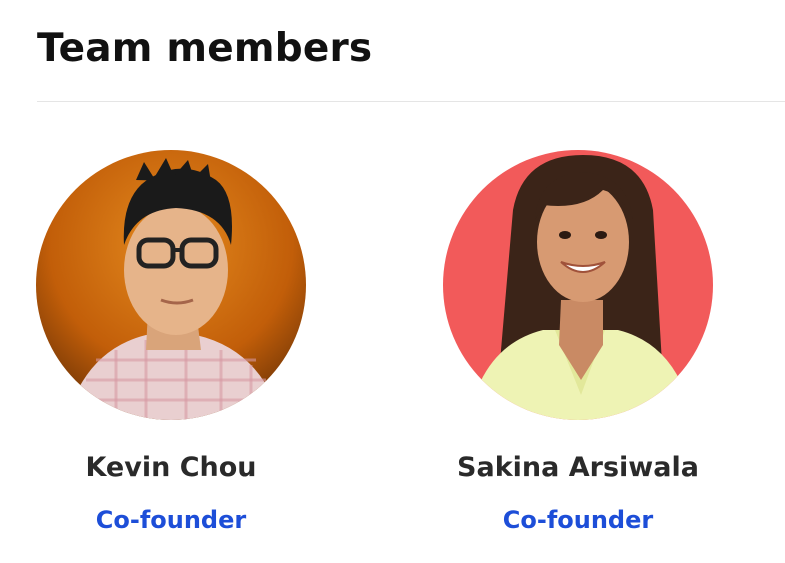  What do you see at coordinates (205, 48) in the screenshot?
I see `page-title: Team members` at bounding box center [205, 48].